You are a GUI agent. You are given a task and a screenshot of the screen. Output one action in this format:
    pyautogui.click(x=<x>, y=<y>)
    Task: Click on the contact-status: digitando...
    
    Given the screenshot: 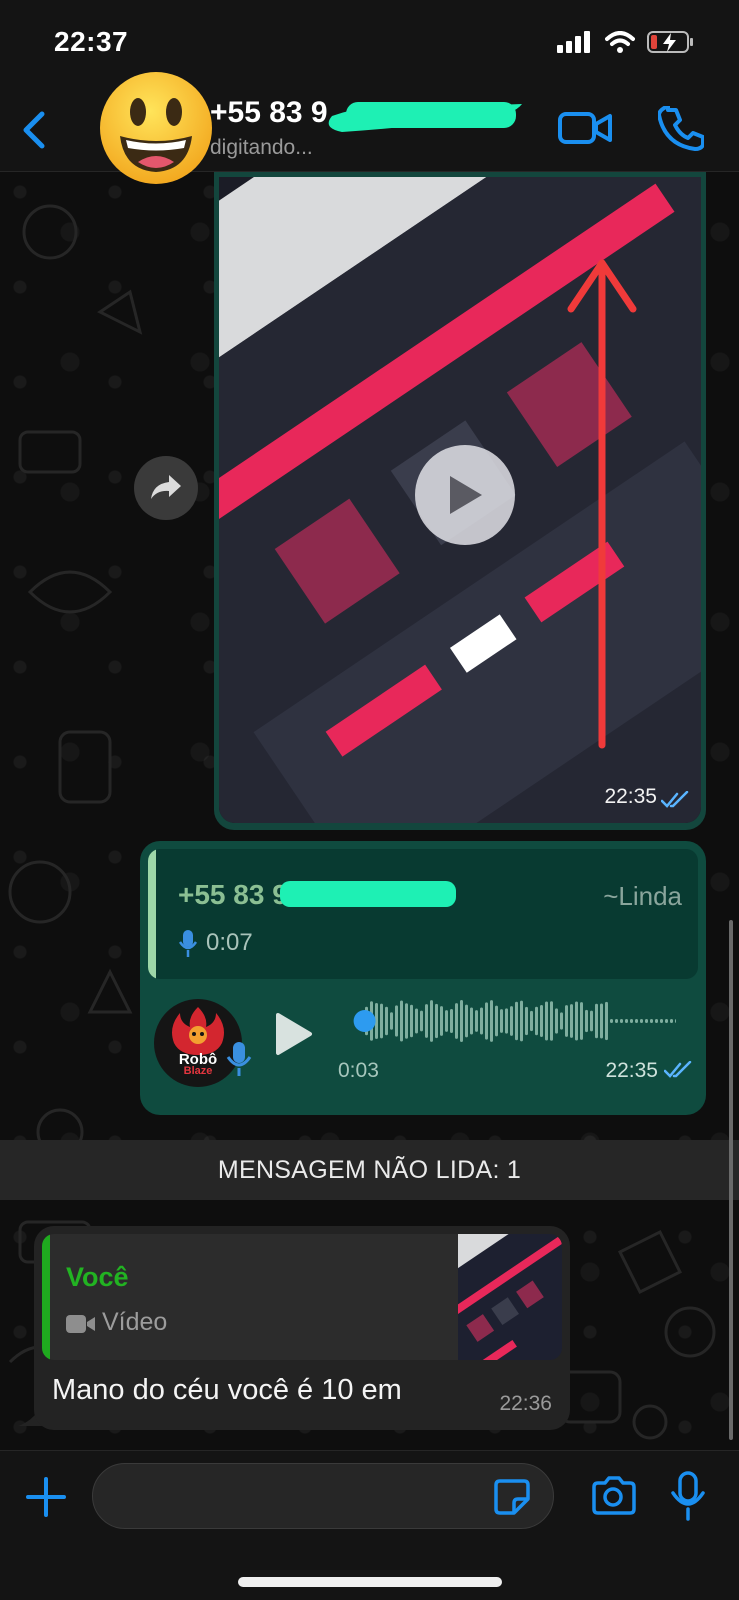 What is the action you would take?
    pyautogui.click(x=261, y=147)
    